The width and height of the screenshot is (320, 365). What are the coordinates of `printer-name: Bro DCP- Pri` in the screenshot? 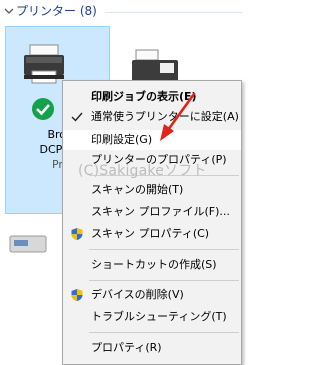 It's located at (36, 149).